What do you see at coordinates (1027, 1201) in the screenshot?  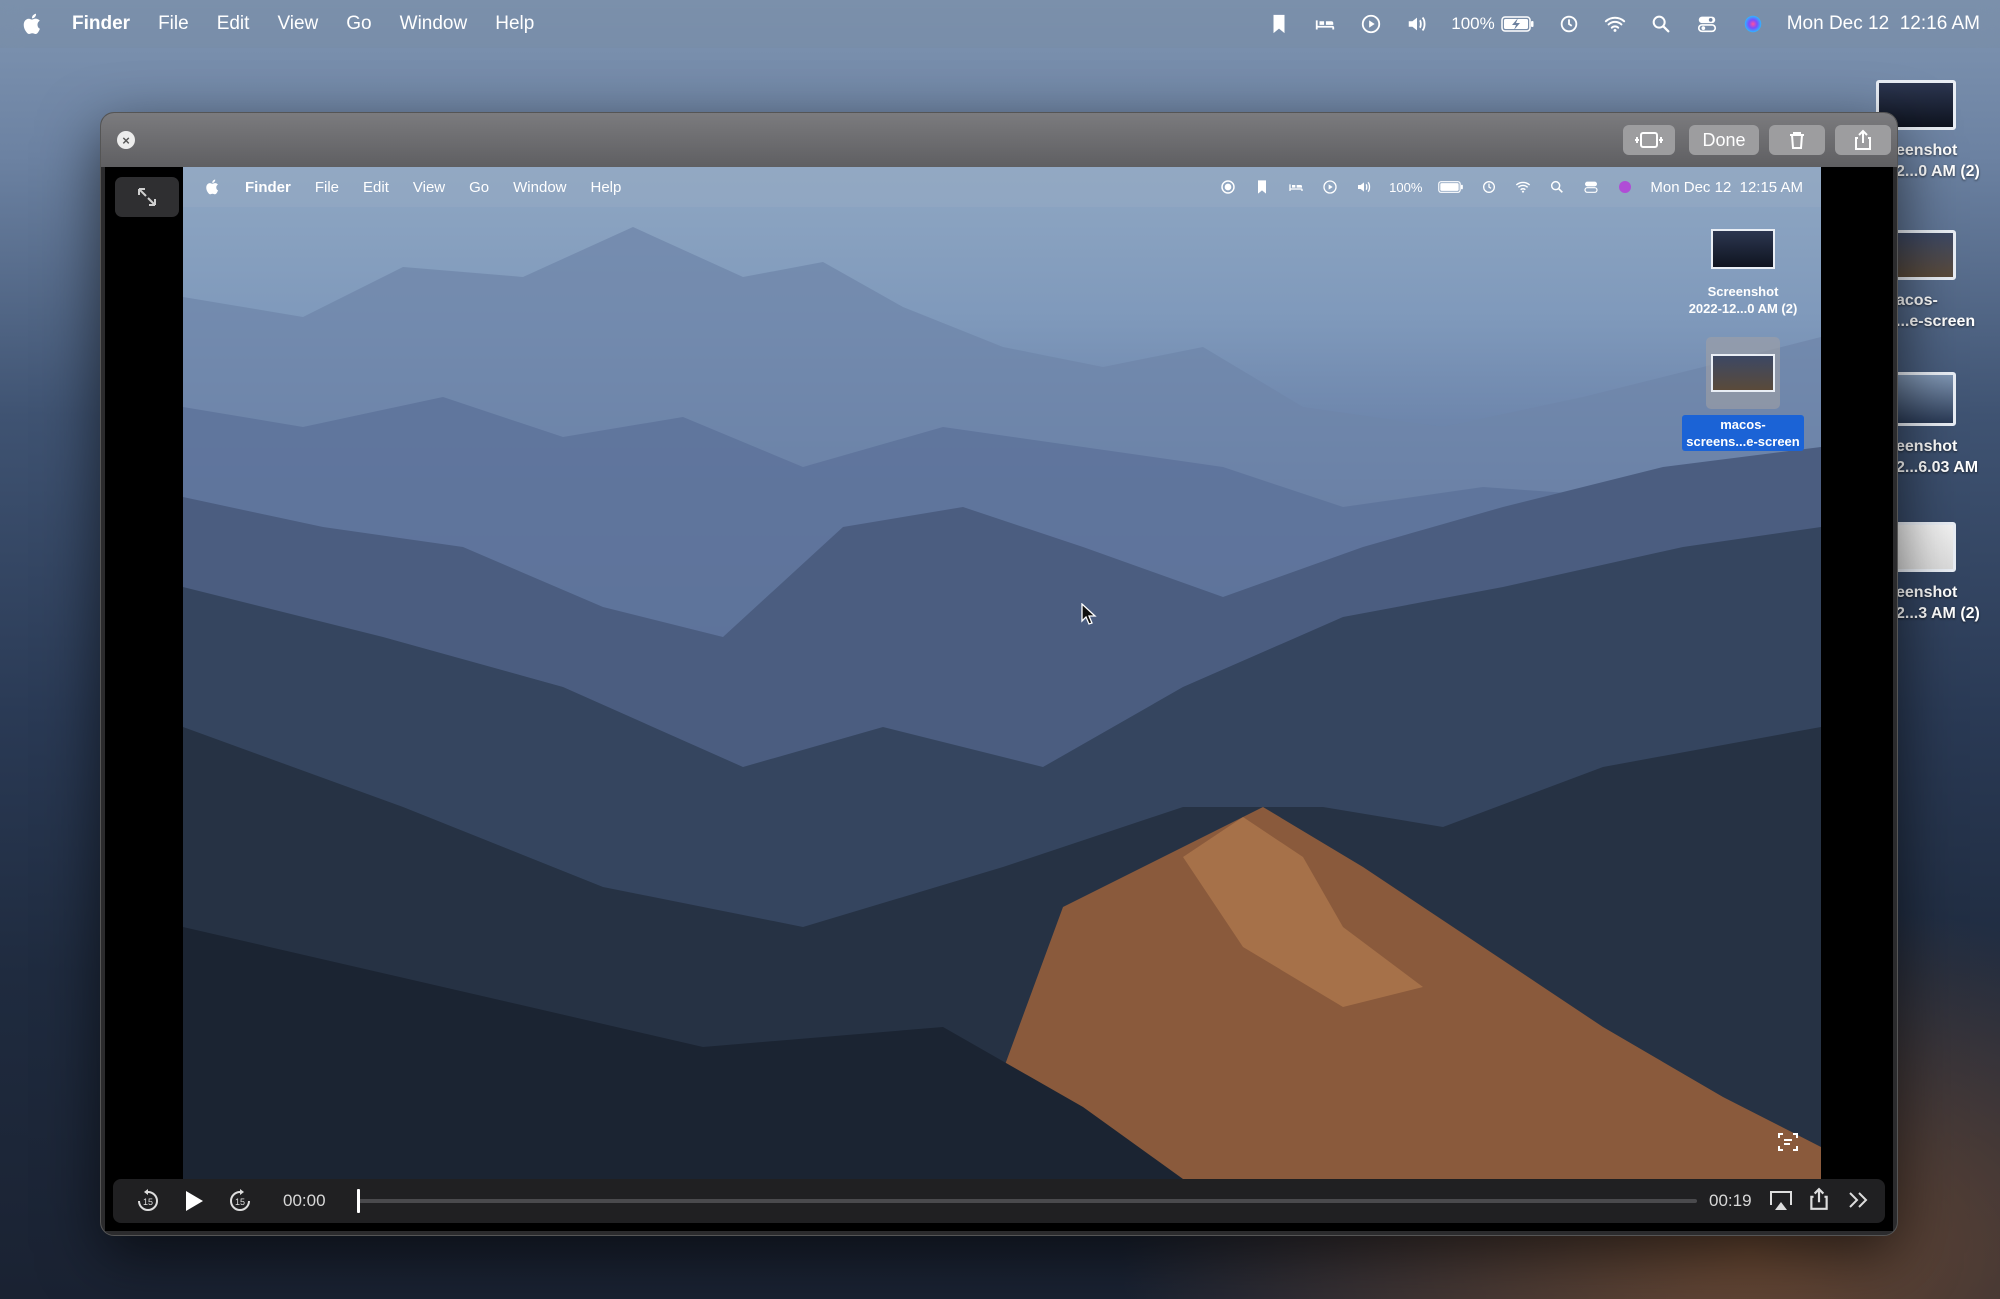 I see `scrubber-track` at bounding box center [1027, 1201].